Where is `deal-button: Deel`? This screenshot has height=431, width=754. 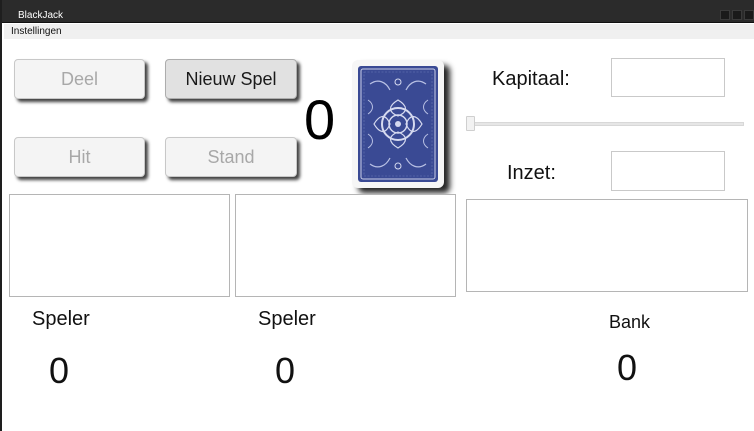 deal-button: Deel is located at coordinates (79, 79).